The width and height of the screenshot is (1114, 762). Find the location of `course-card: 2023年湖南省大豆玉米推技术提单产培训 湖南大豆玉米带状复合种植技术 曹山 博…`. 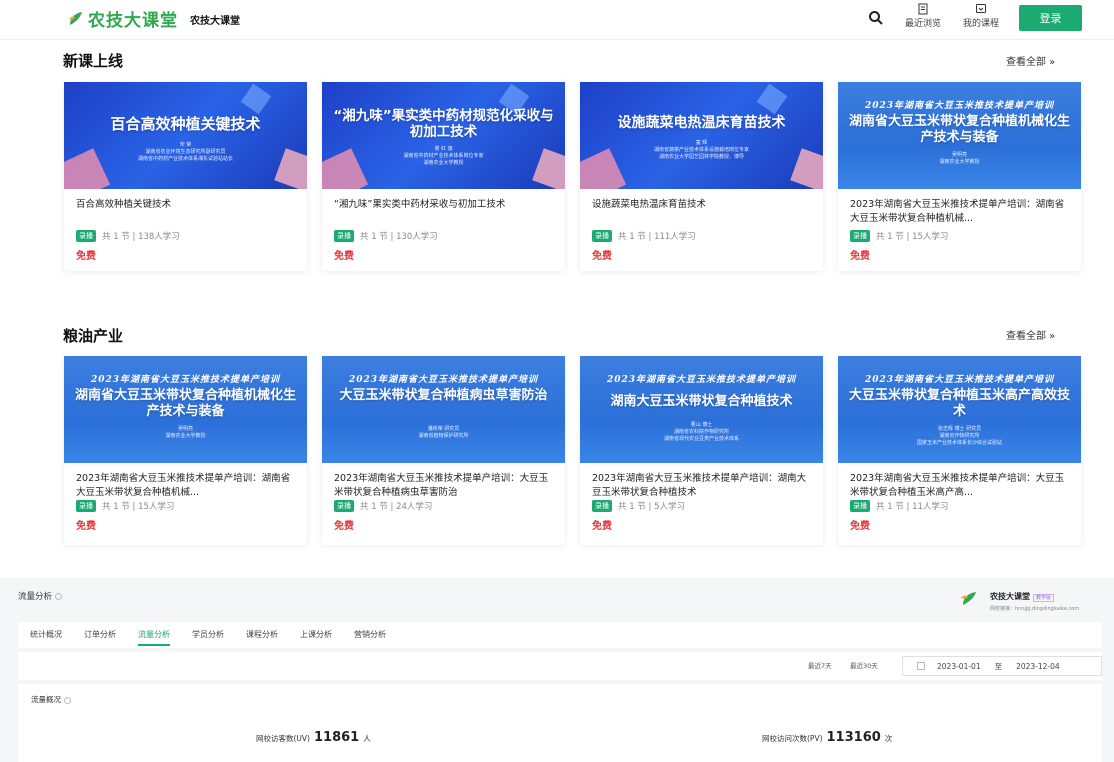

course-card: 2023年湖南省大豆玉米推技术提单产培训 湖南大豆玉米带状复合种植技术 曹山 博… is located at coordinates (701, 450).